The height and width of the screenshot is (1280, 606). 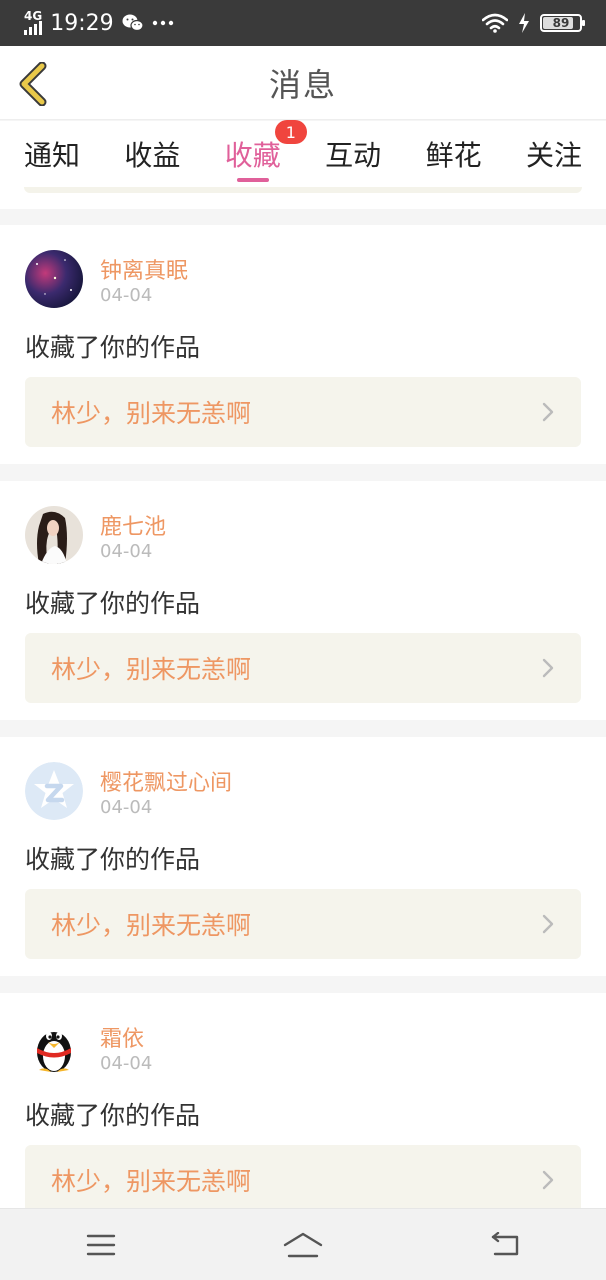 I want to click on battery-icon: 89, so click(x=562, y=23).